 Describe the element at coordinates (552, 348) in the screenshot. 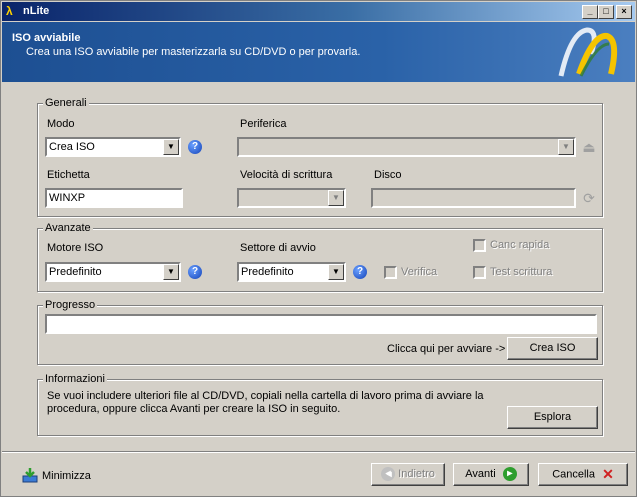

I see `crea-iso-button: Crea ISO` at that location.